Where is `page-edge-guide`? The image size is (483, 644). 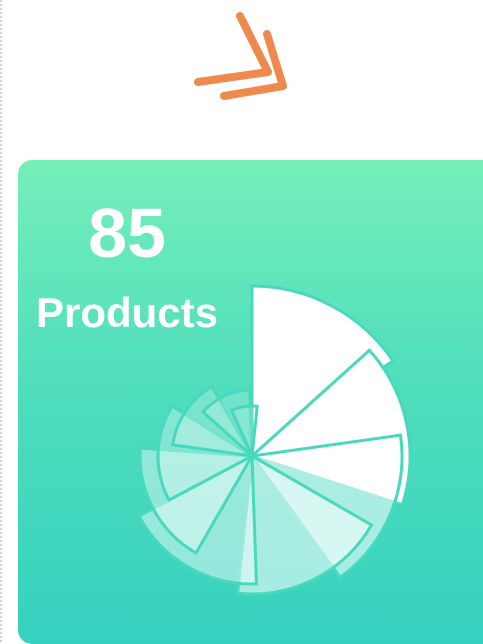
page-edge-guide is located at coordinates (1, 321).